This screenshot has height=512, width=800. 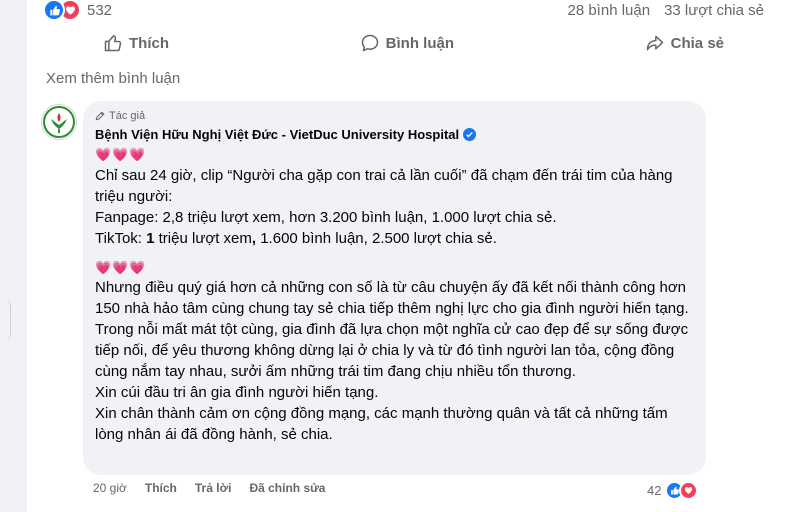 I want to click on comment-time: 20 giờ, so click(x=110, y=488).